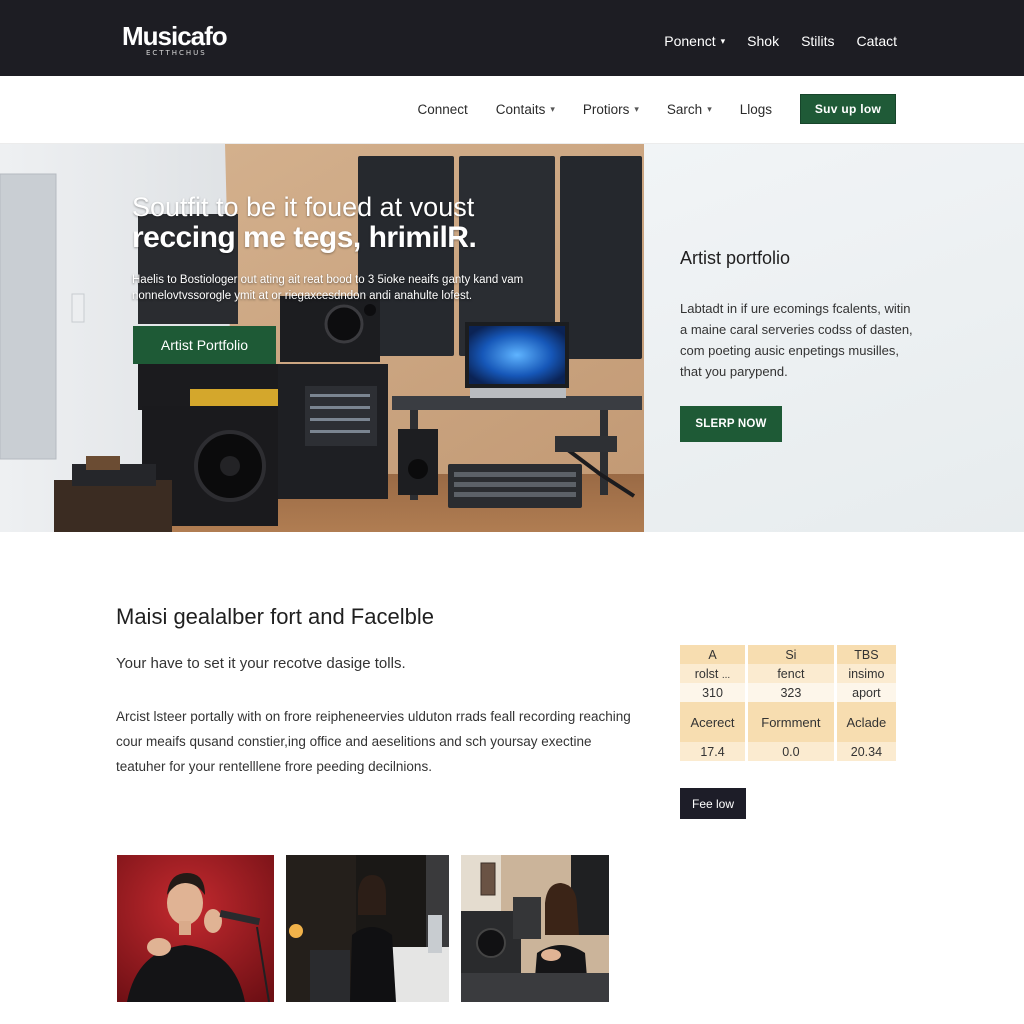  What do you see at coordinates (714, 751) in the screenshot?
I see `table-cell: 17.4` at bounding box center [714, 751].